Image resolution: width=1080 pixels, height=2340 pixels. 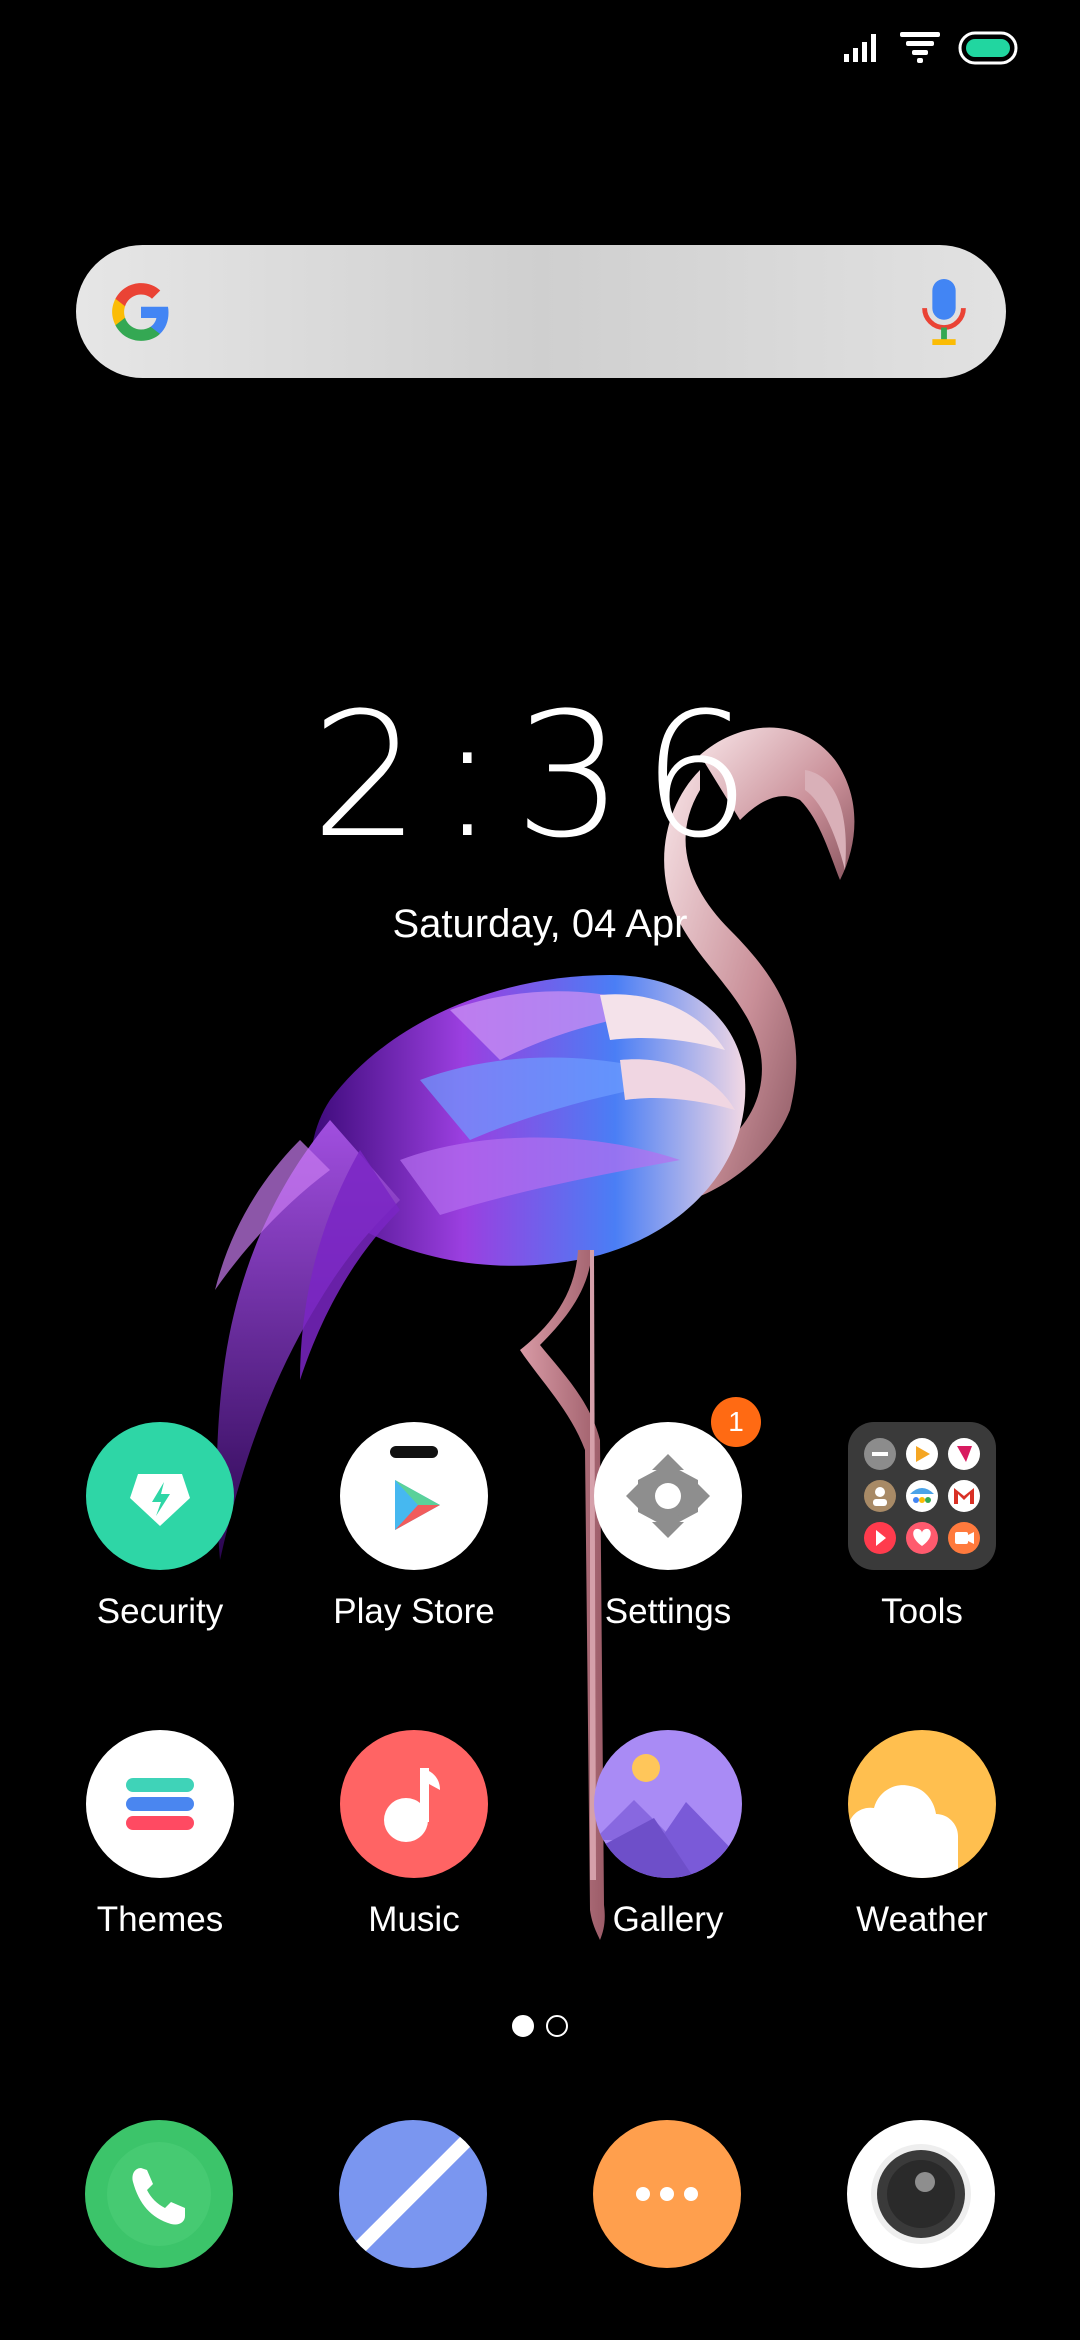 What do you see at coordinates (160, 1496) in the screenshot?
I see `security-icon` at bounding box center [160, 1496].